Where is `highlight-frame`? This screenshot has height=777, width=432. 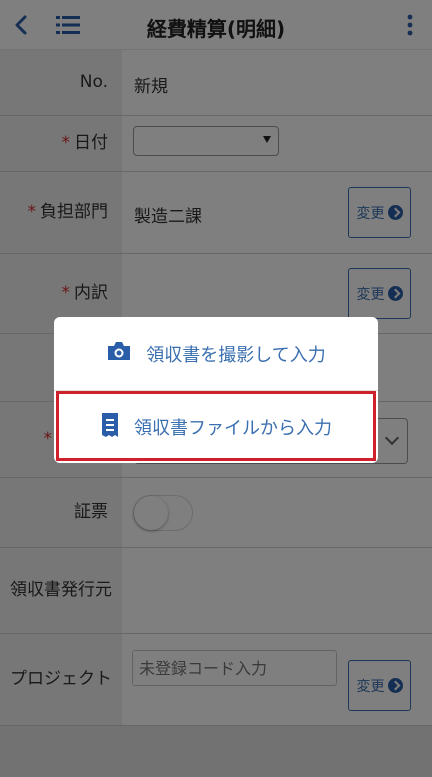
highlight-frame is located at coordinates (216, 426).